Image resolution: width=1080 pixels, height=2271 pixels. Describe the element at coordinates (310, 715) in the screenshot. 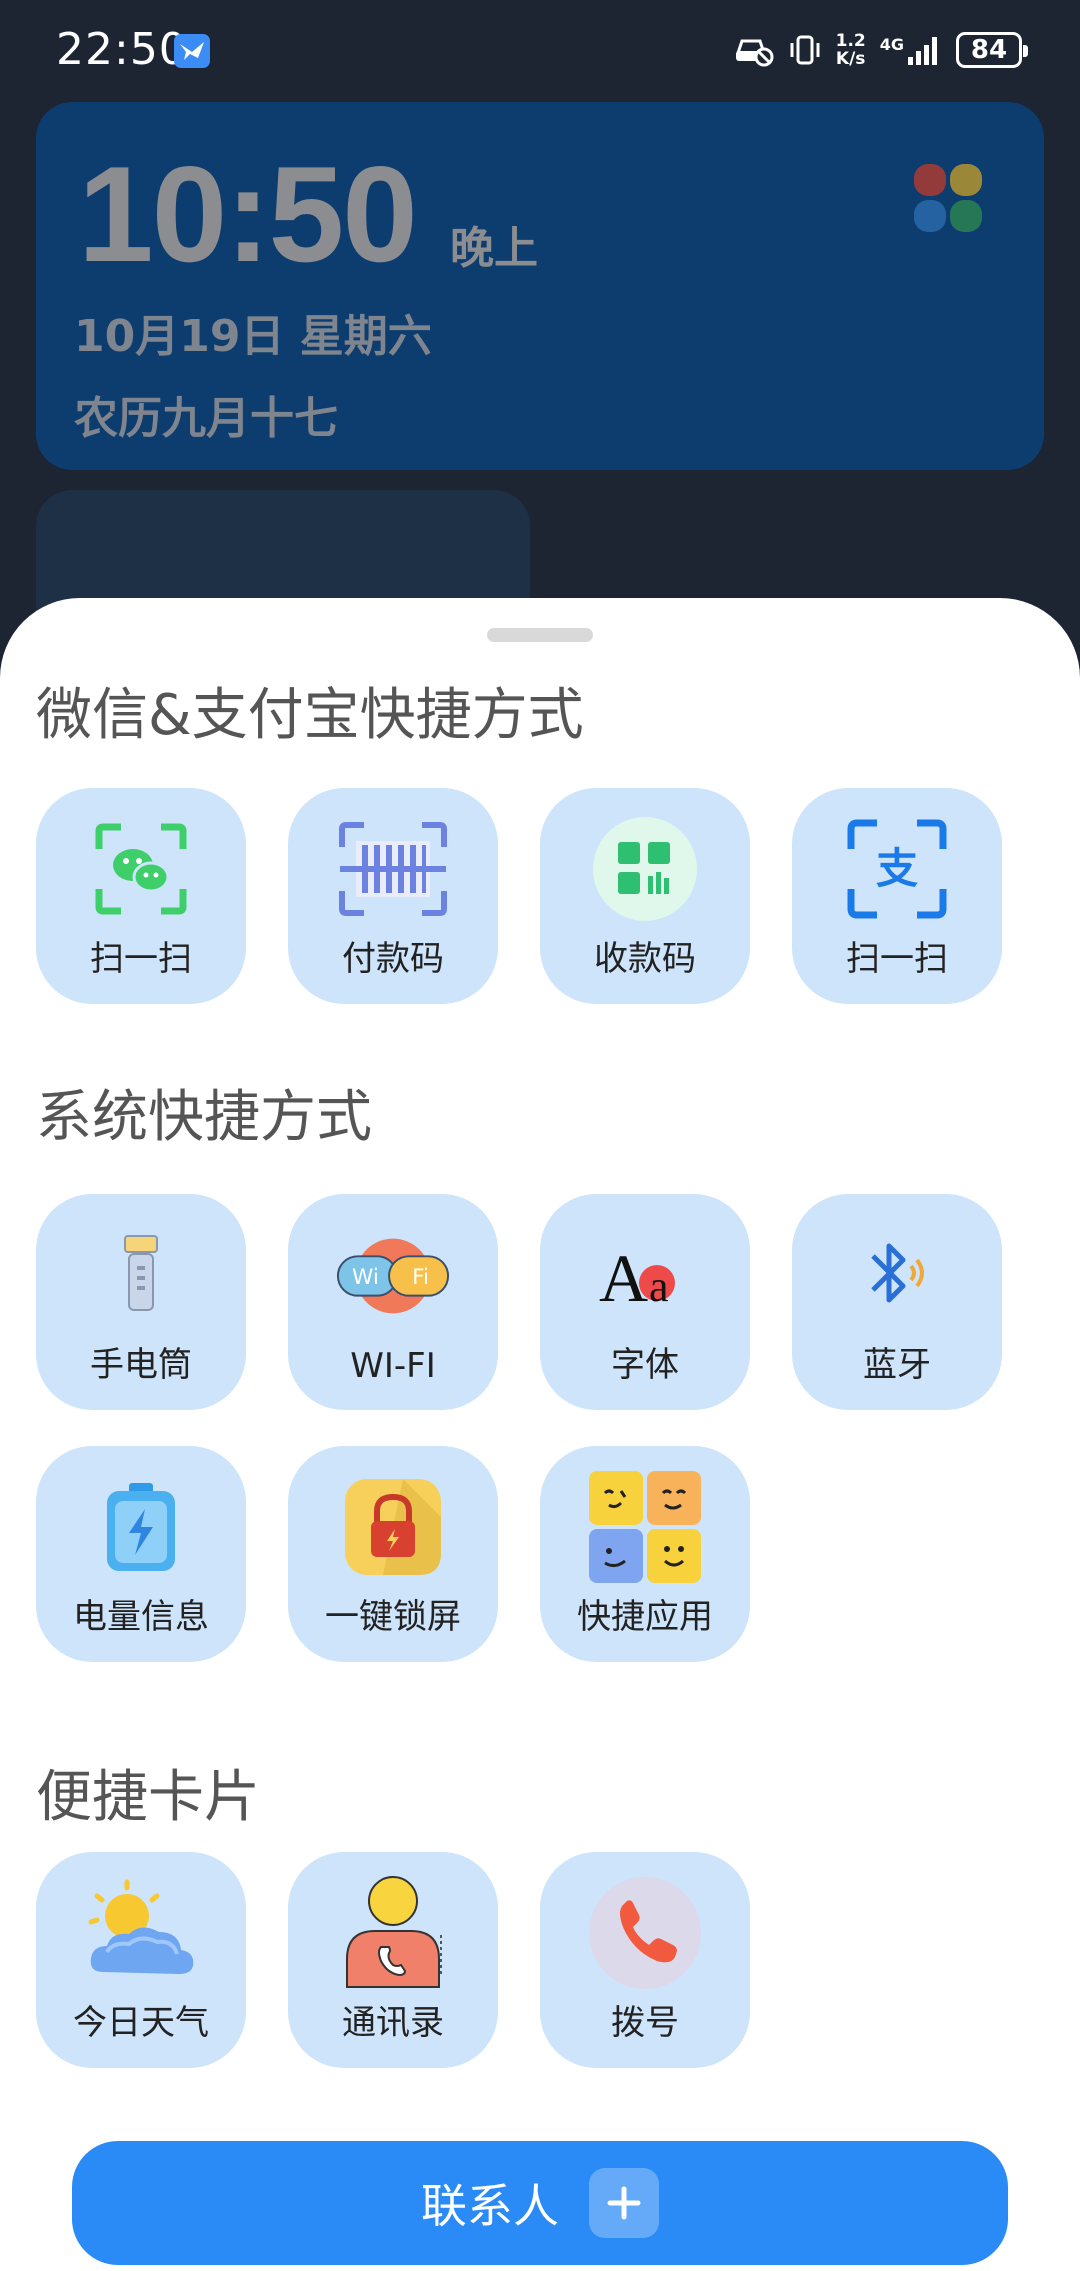

I see `section-title-payment: 微信&支付宝快捷方式` at that location.